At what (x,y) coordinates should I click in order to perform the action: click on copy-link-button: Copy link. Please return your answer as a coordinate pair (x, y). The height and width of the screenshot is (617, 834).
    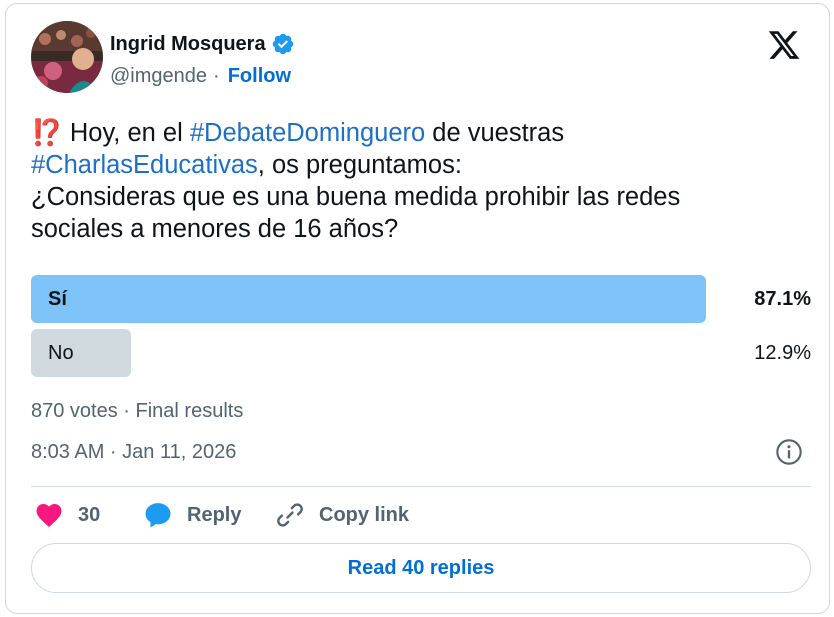
    Looking at the image, I should click on (342, 515).